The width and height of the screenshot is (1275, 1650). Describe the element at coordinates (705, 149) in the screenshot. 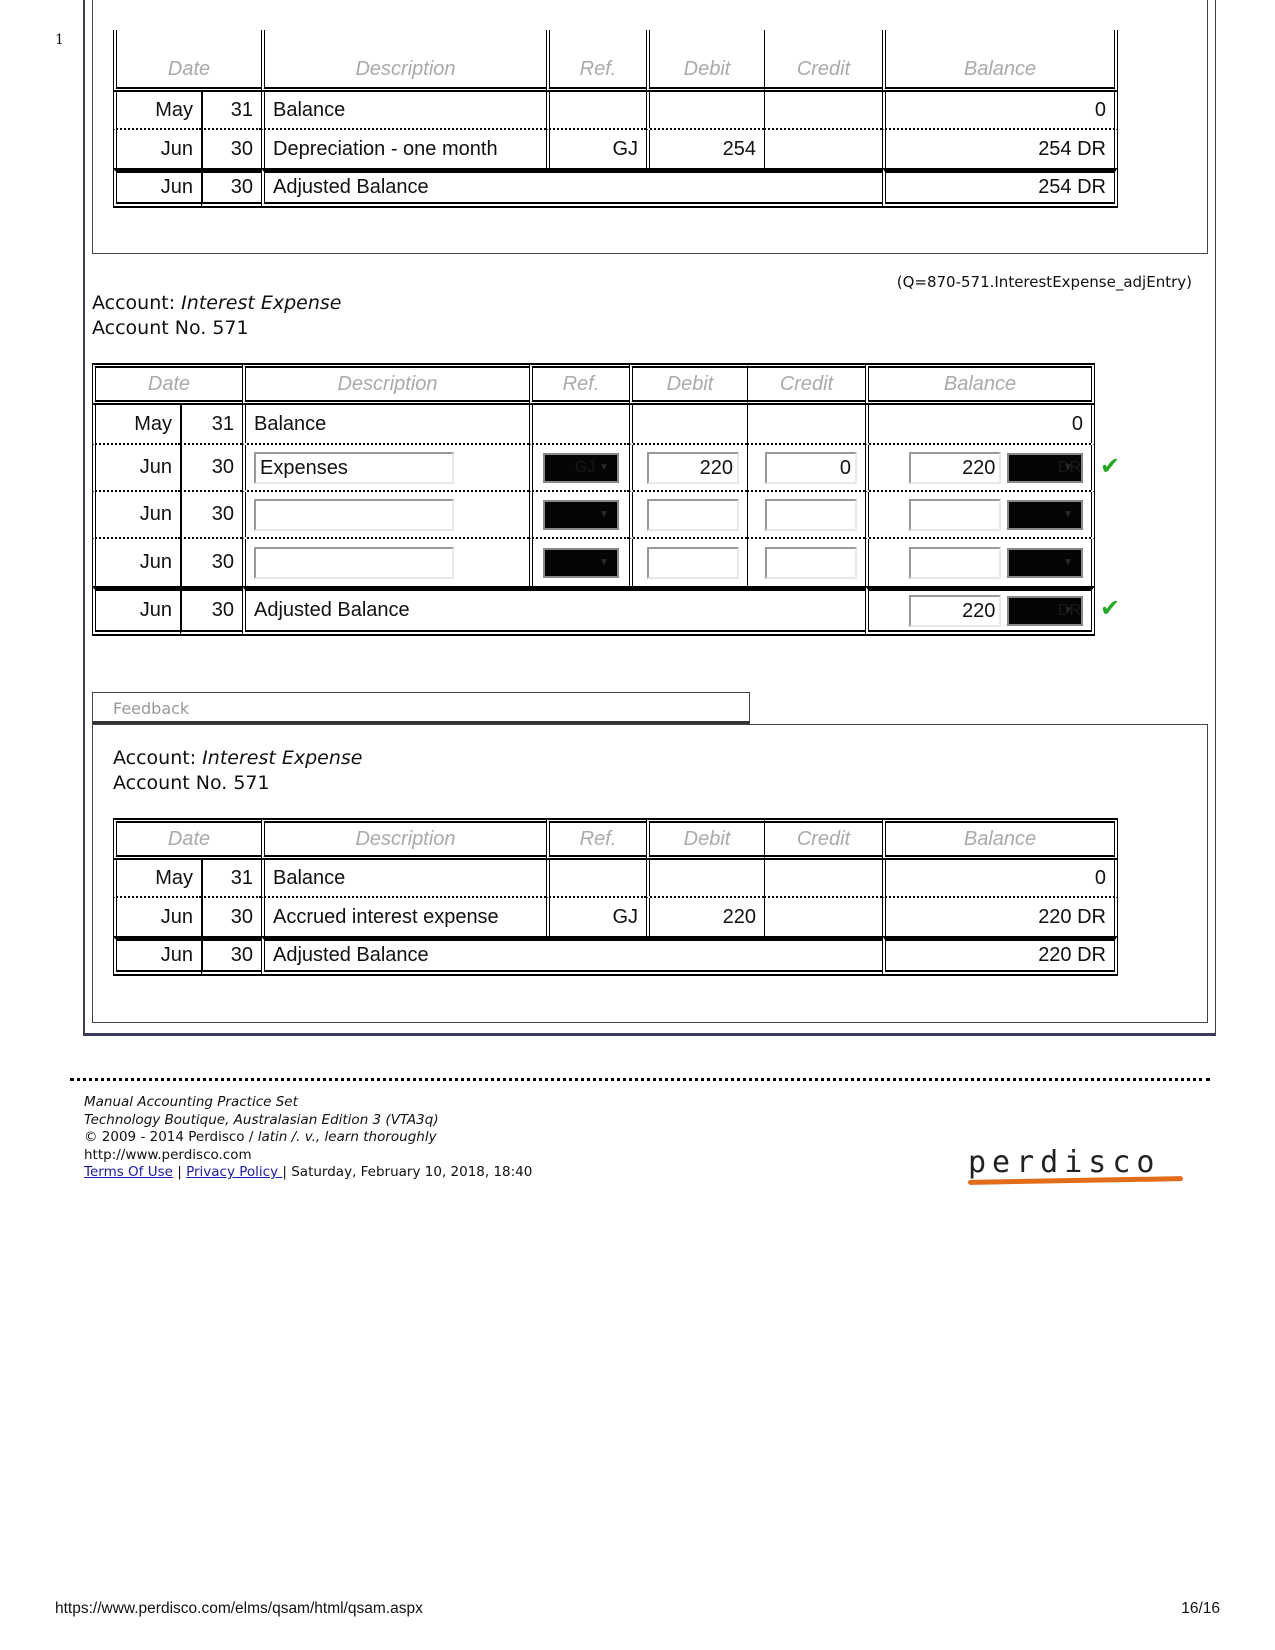

I see `row-debit: 254` at that location.